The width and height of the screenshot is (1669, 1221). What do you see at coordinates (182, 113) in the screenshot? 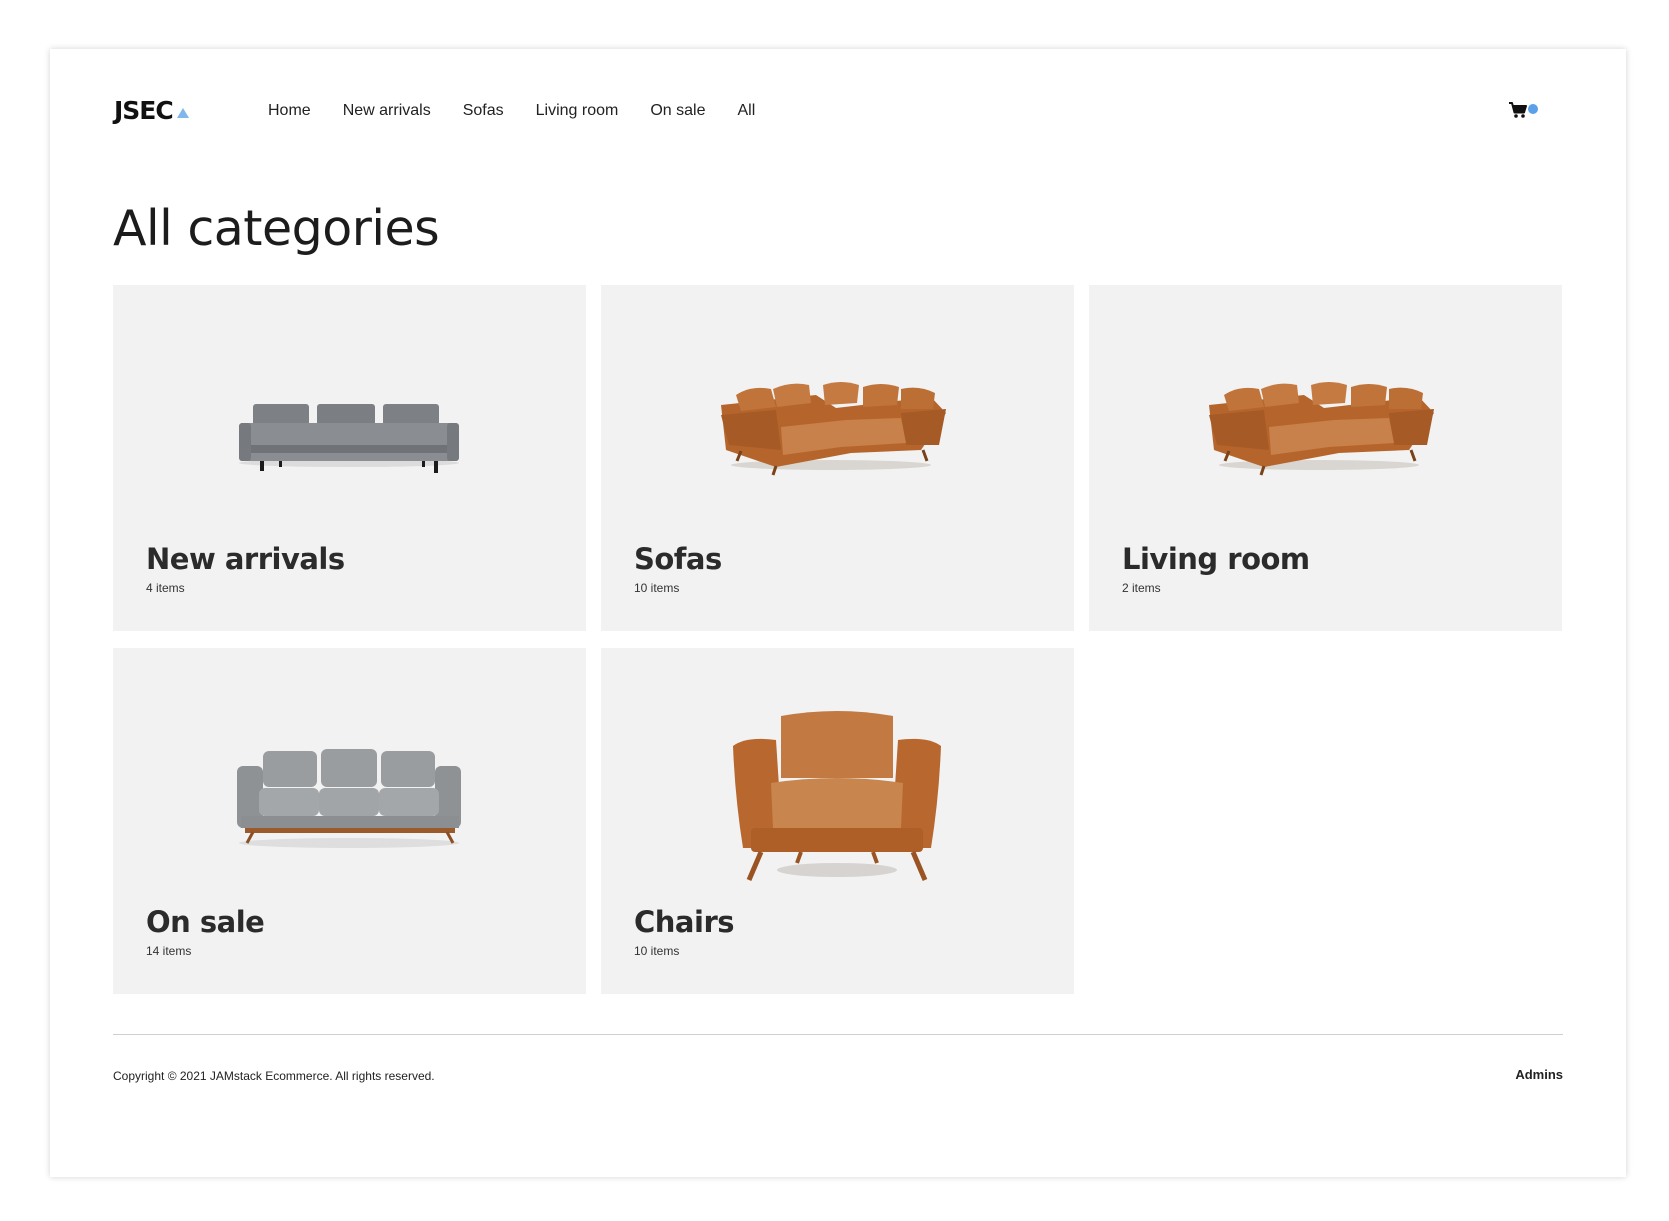
I see `logo-triangle-icon` at bounding box center [182, 113].